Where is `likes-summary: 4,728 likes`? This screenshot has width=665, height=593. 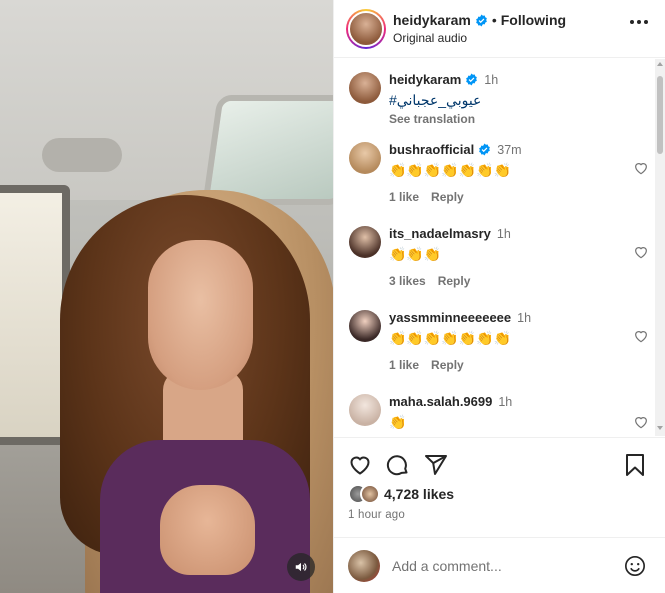 likes-summary: 4,728 likes is located at coordinates (401, 494).